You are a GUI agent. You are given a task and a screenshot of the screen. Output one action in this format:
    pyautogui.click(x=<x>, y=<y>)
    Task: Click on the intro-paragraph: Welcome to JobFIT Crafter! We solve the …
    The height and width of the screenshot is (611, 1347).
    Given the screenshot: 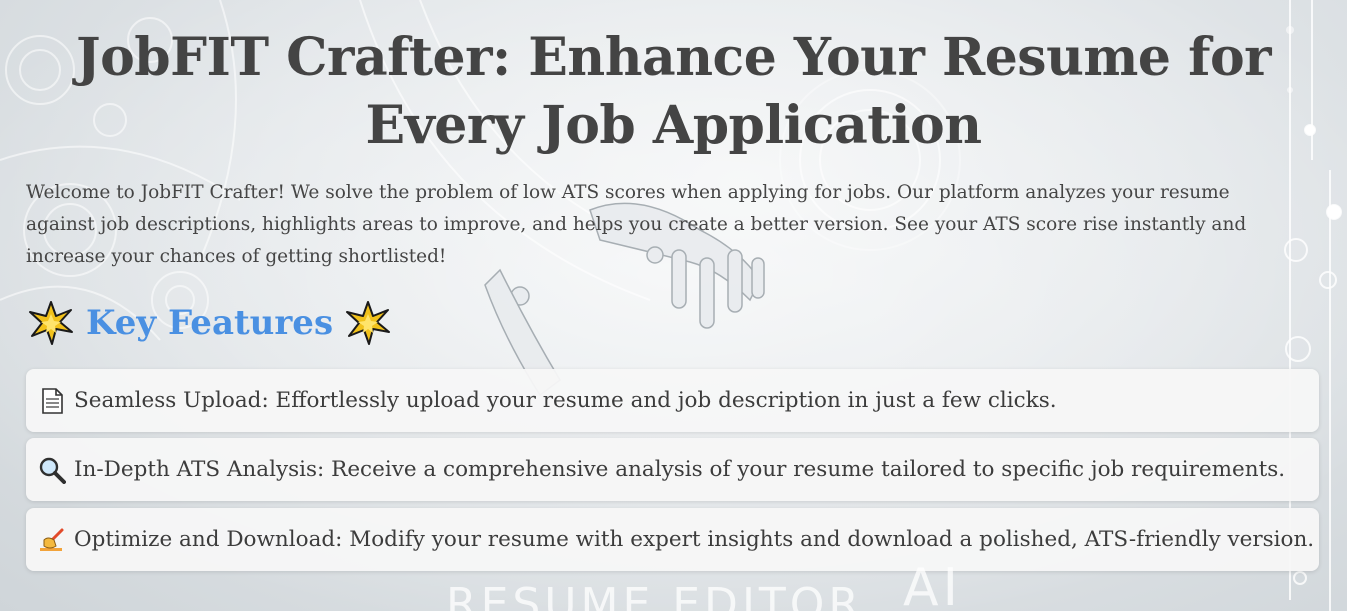 What is the action you would take?
    pyautogui.click(x=636, y=224)
    